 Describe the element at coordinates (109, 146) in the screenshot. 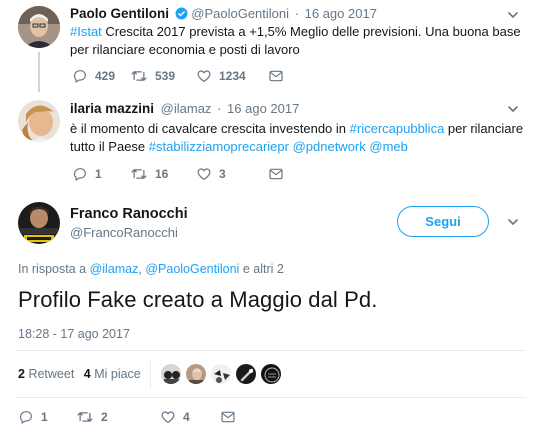

I see `tweet-text-line: tutto il Paese` at that location.